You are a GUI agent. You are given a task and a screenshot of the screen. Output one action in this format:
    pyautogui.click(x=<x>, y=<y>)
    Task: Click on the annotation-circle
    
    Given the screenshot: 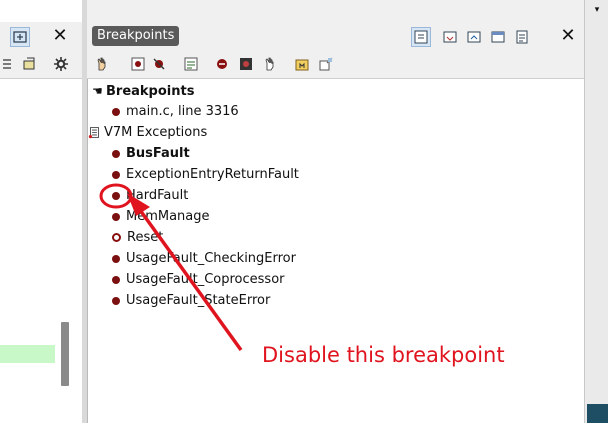 What is the action you would take?
    pyautogui.click(x=116, y=196)
    